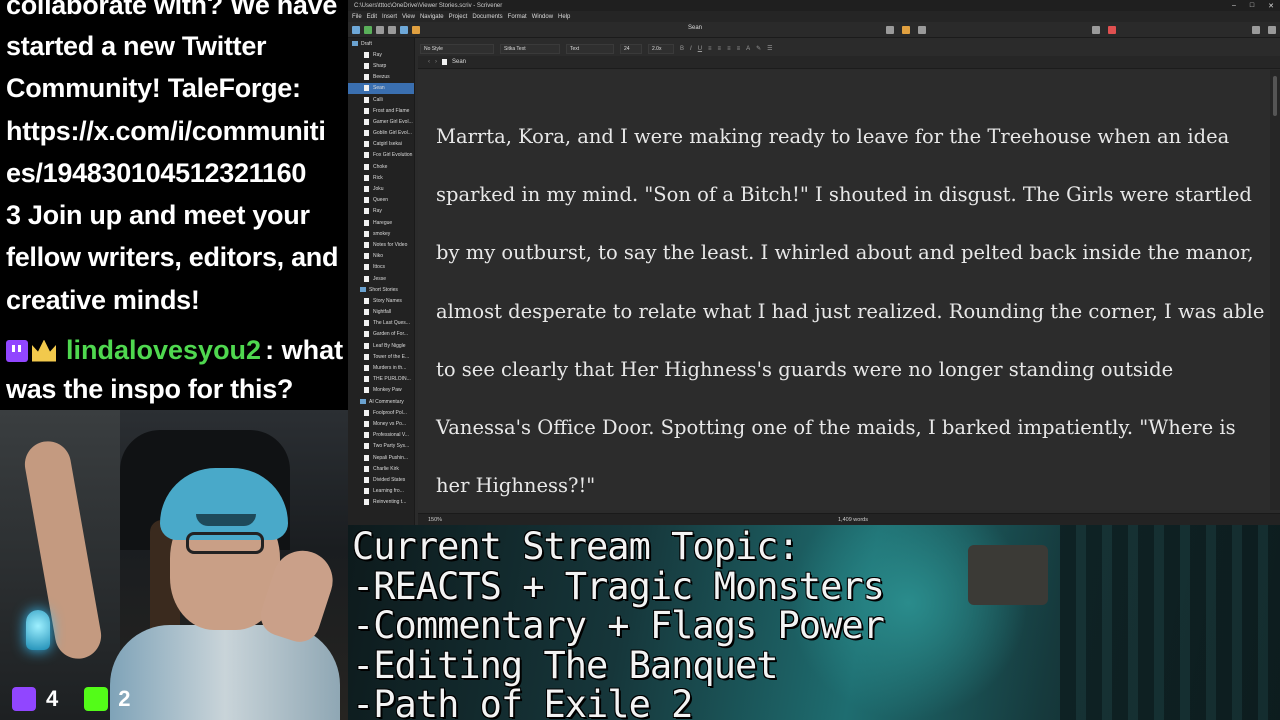 The image size is (1280, 720). What do you see at coordinates (356, 29) in the screenshot?
I see `binder-toggle-icon` at bounding box center [356, 29].